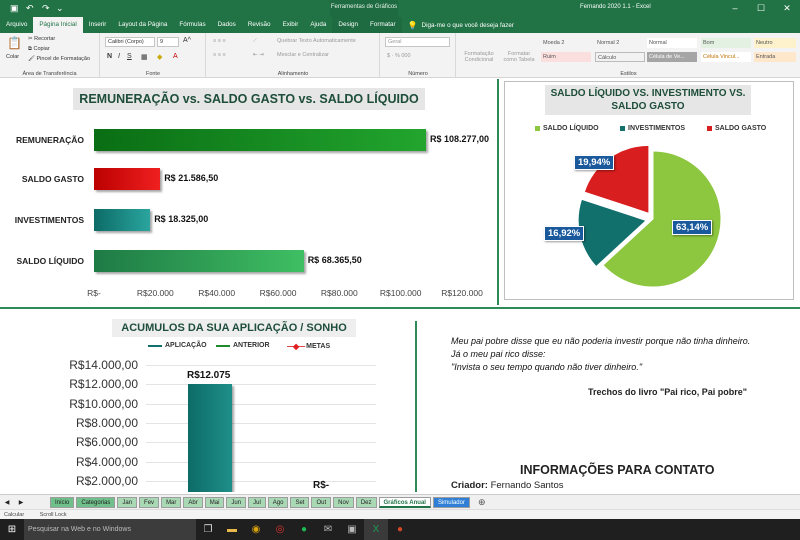 This screenshot has width=800, height=540. Describe the element at coordinates (62, 502) in the screenshot. I see `sheet-tab: Início` at that location.